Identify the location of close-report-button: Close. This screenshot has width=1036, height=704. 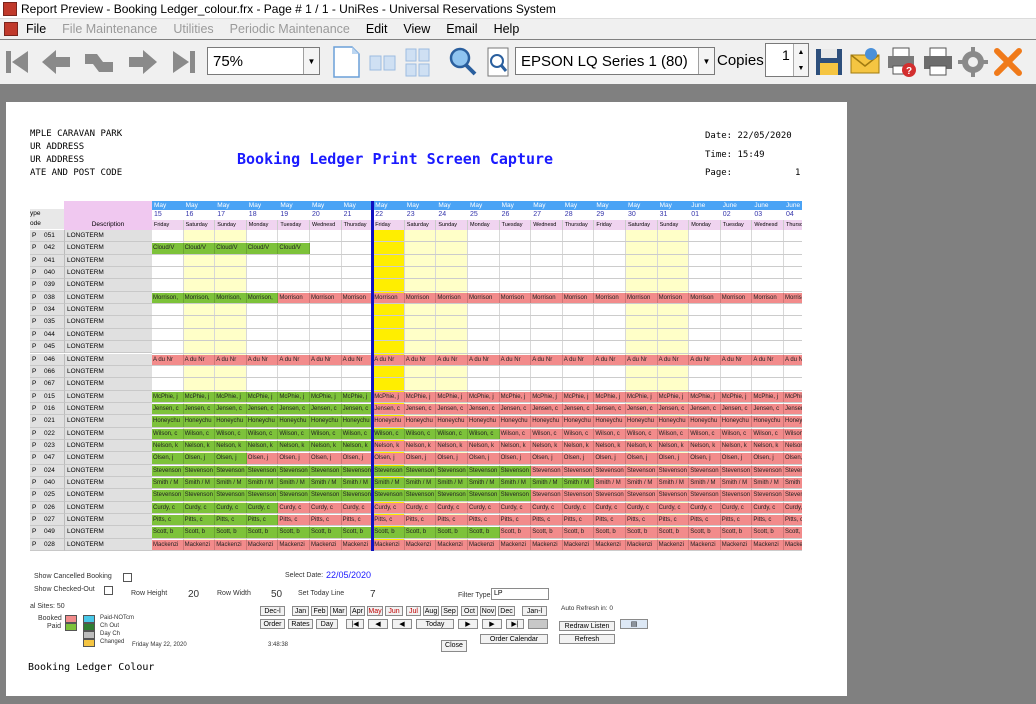
(454, 646).